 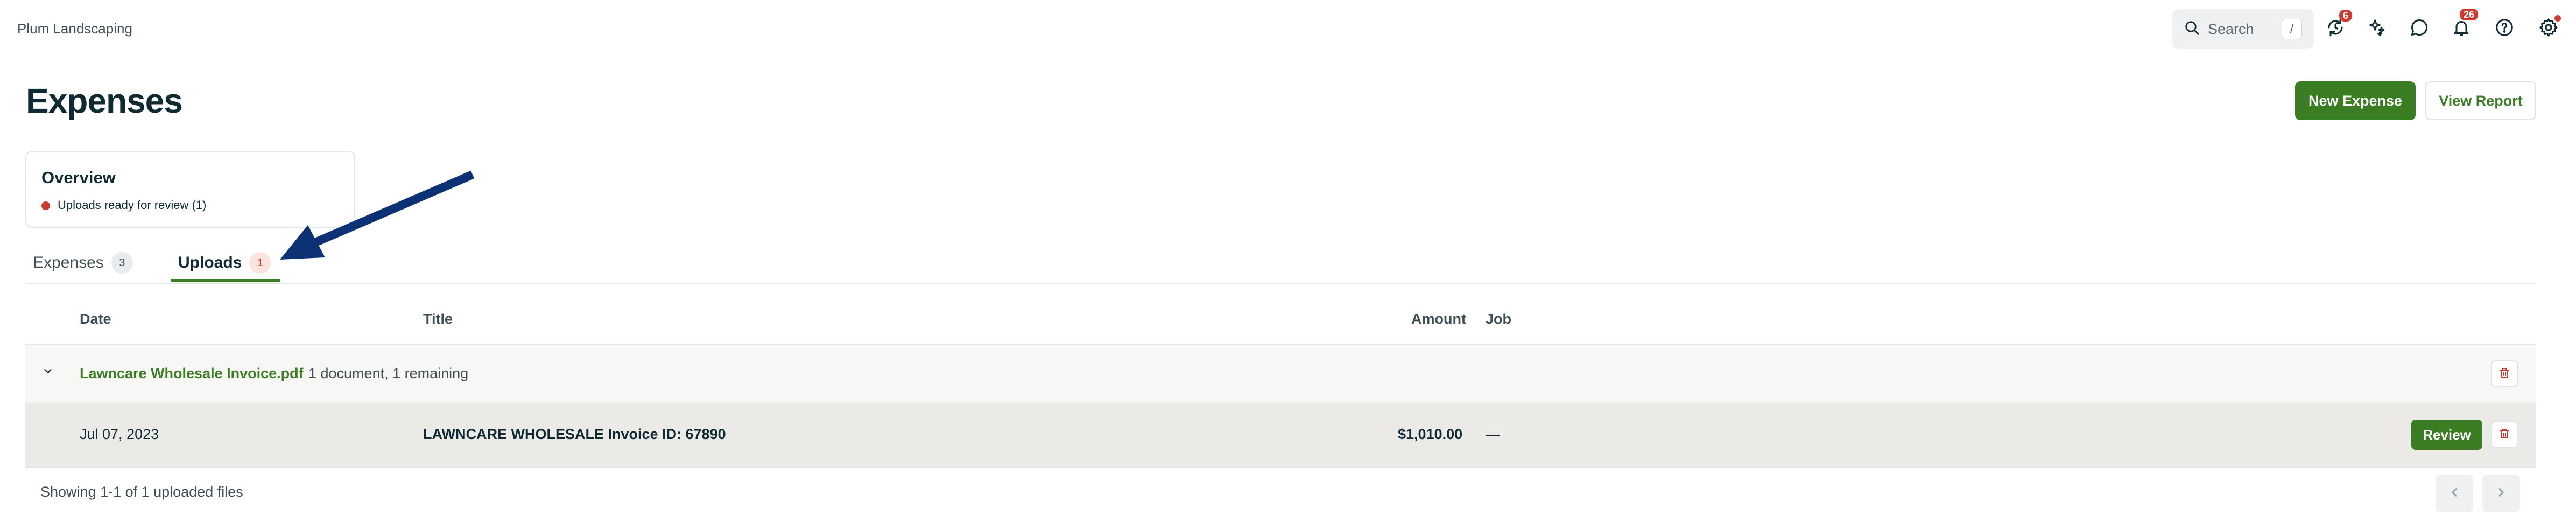 I want to click on delete-upload-button, so click(x=2504, y=373).